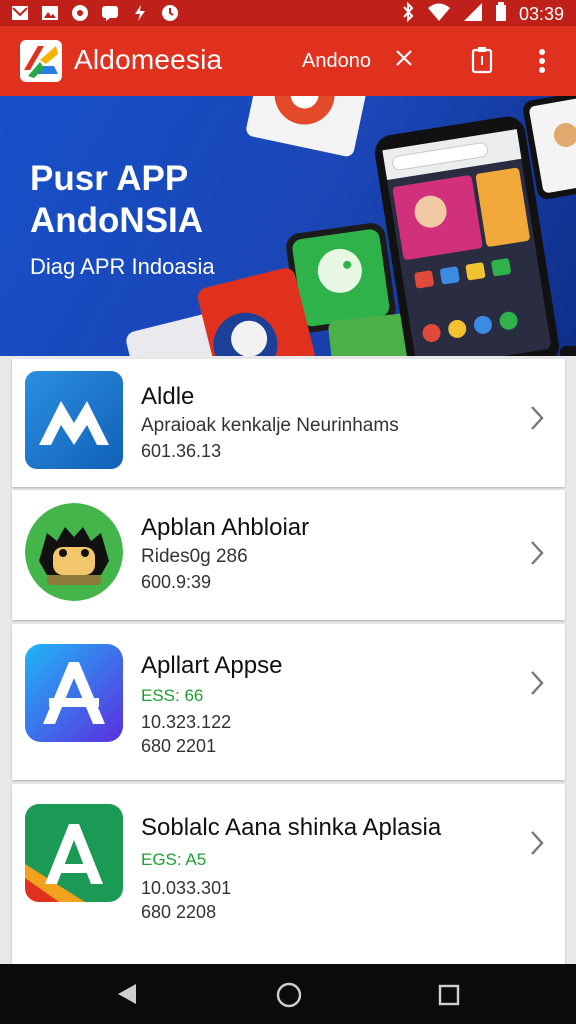  Describe the element at coordinates (408, 14) in the screenshot. I see `bluetooth-icon` at that location.